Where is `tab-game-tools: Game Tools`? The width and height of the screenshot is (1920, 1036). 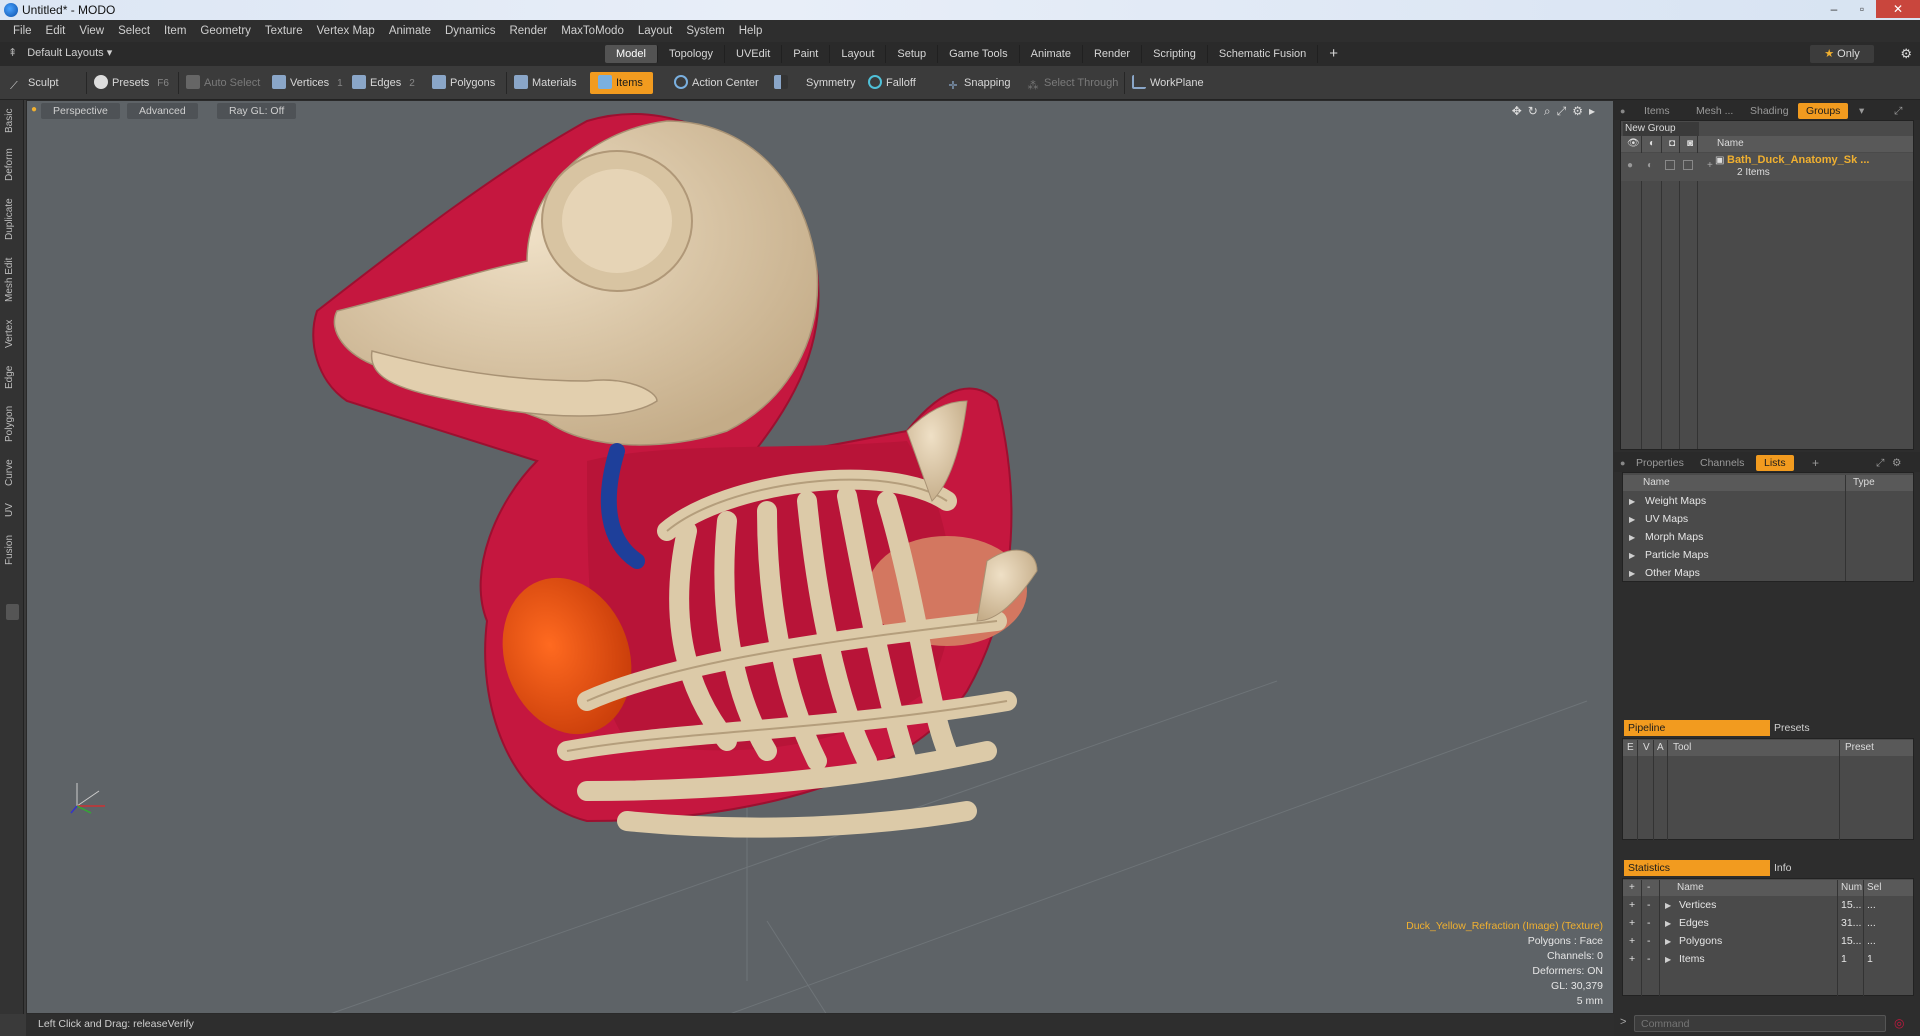
tab-game-tools: Game Tools is located at coordinates (979, 54).